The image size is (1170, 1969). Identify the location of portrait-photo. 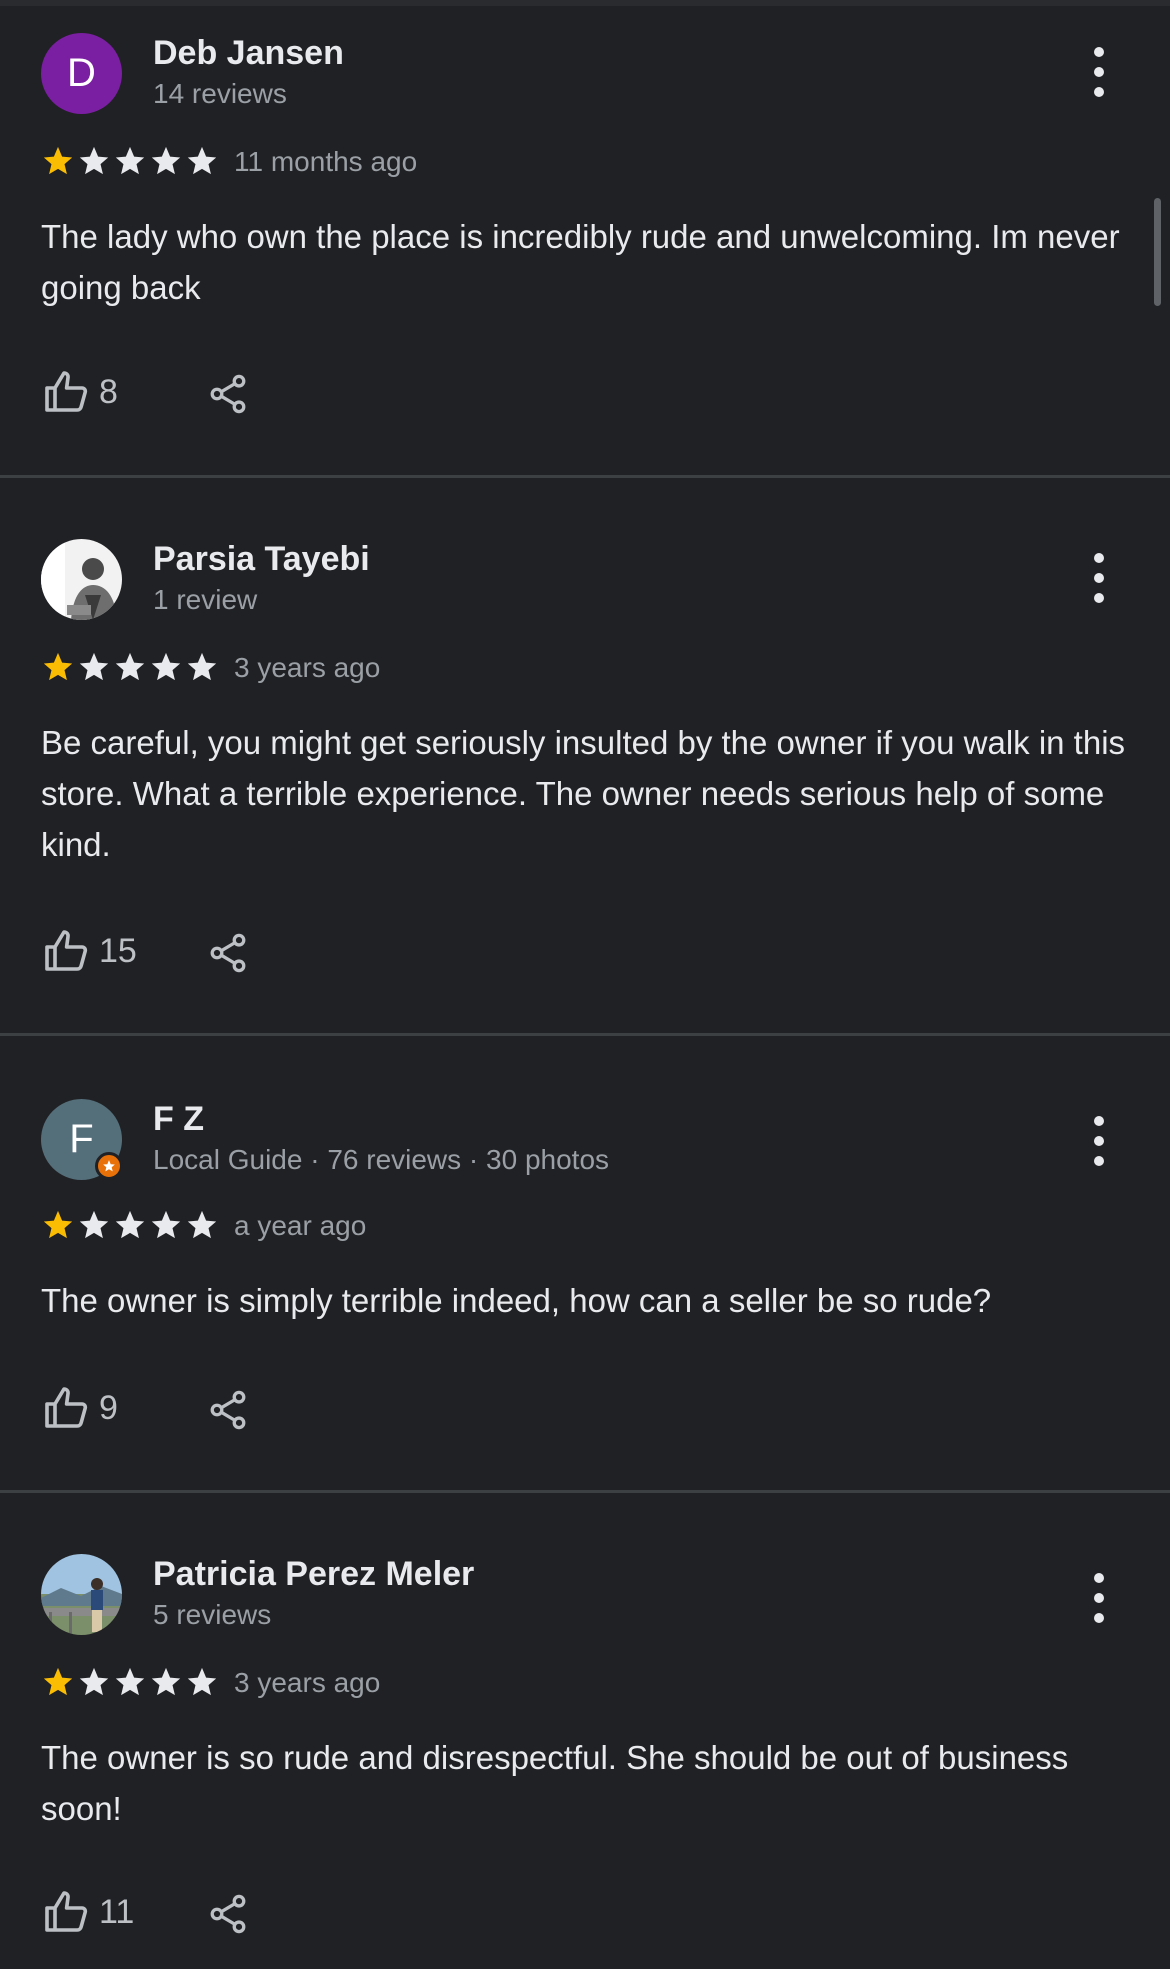
(81, 579).